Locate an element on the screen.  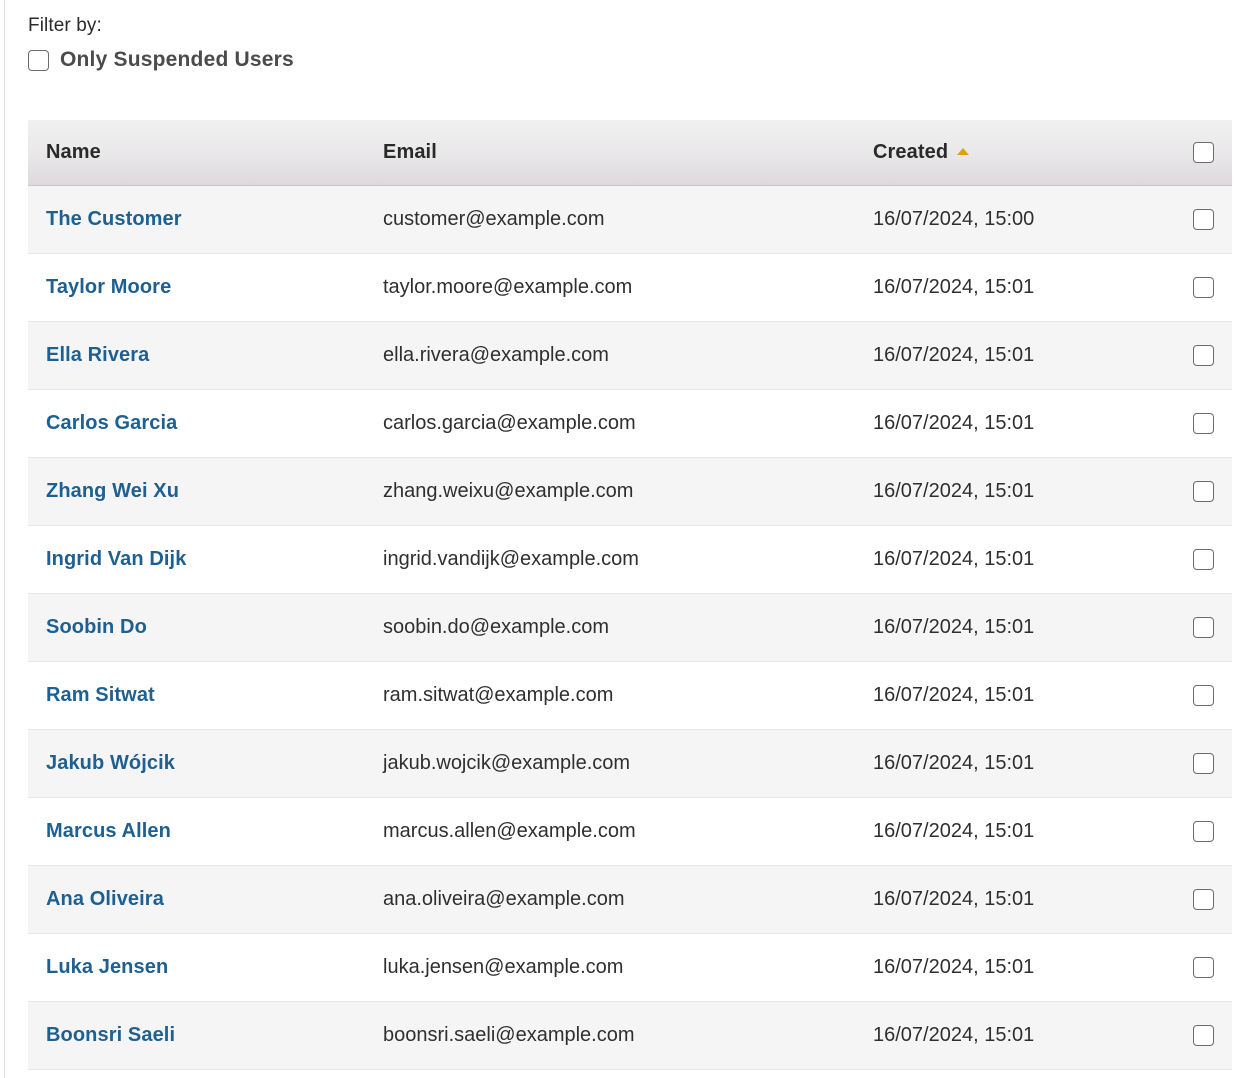
column-header-name-label: Name is located at coordinates (73, 151).